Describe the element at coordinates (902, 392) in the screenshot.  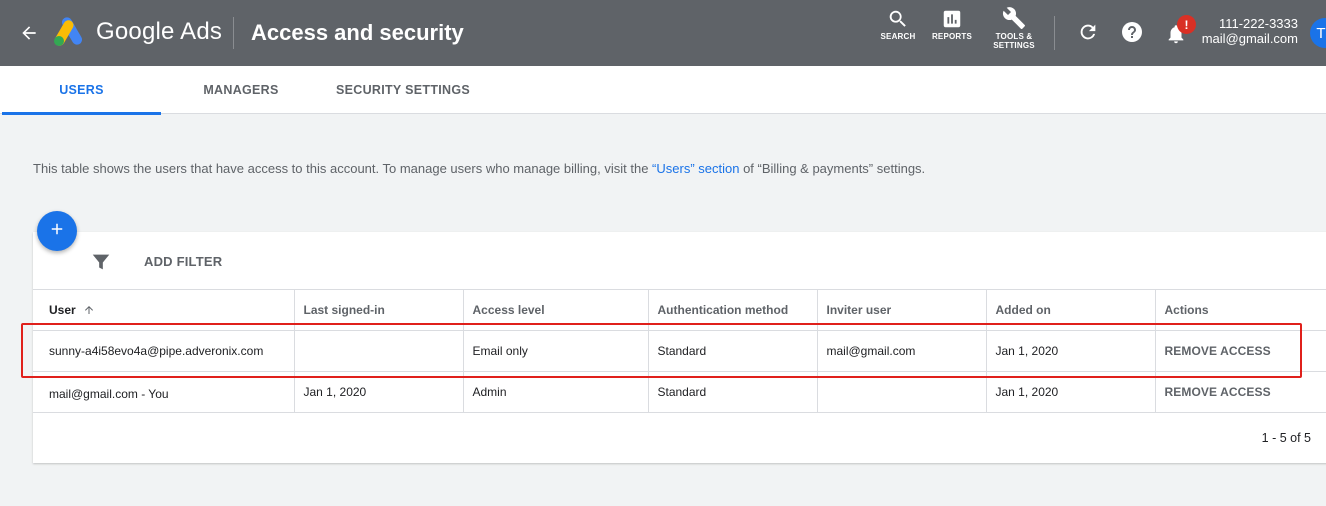
I see `cell-inviter-user` at that location.